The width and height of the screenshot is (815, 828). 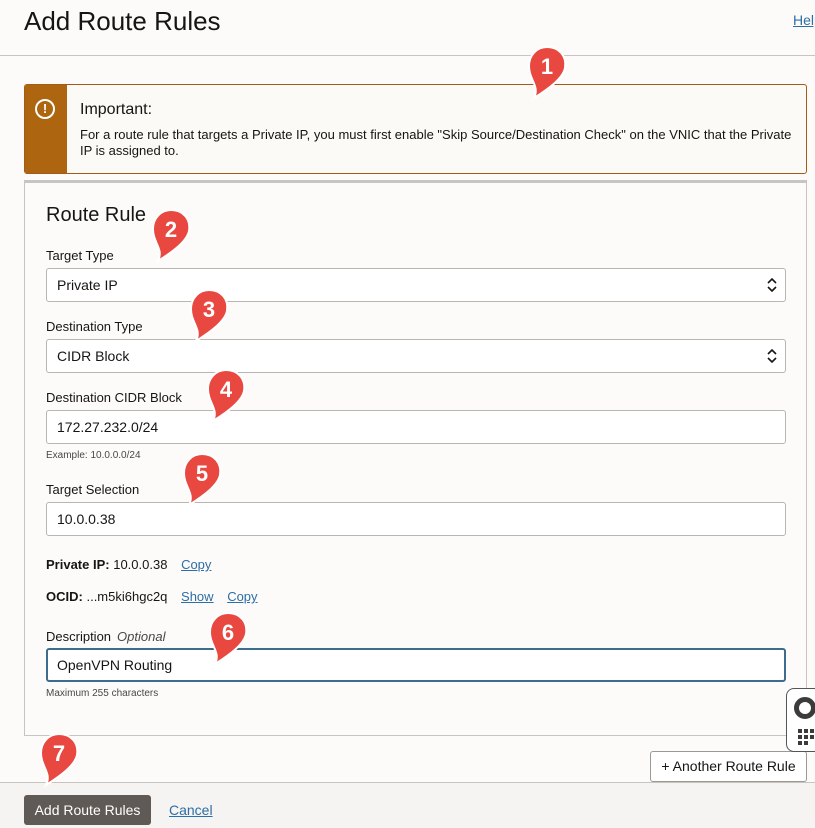 What do you see at coordinates (191, 810) in the screenshot?
I see `cancel-link: Cancel` at bounding box center [191, 810].